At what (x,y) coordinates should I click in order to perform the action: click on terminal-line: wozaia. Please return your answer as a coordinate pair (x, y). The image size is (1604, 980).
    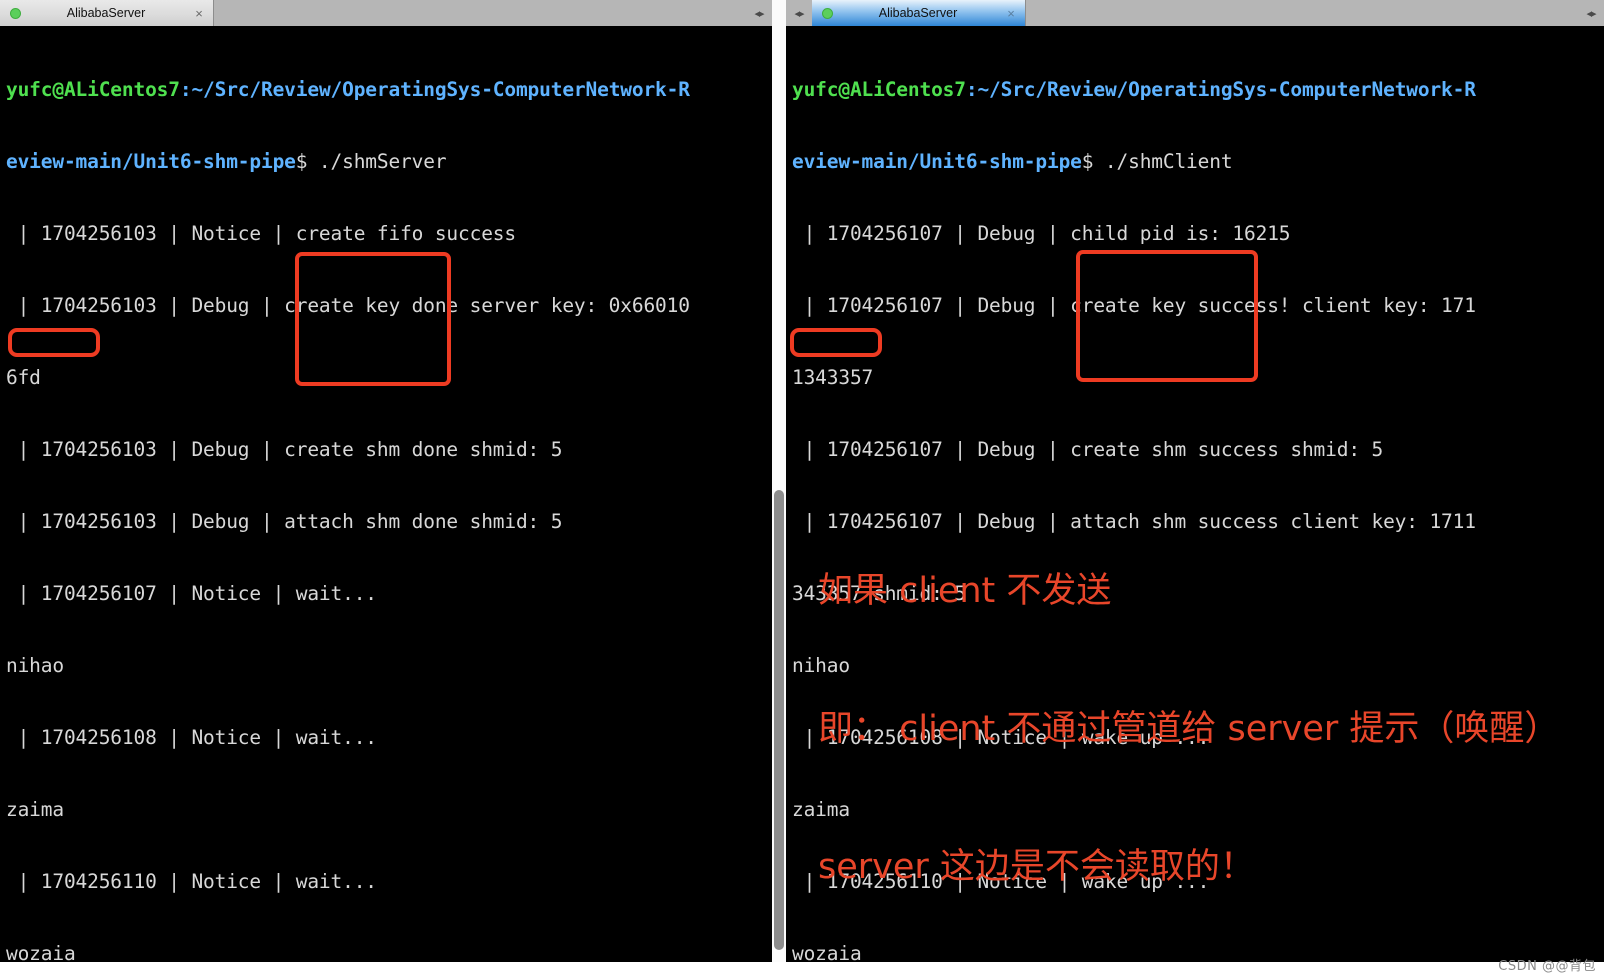
    Looking at the image, I should click on (41, 952).